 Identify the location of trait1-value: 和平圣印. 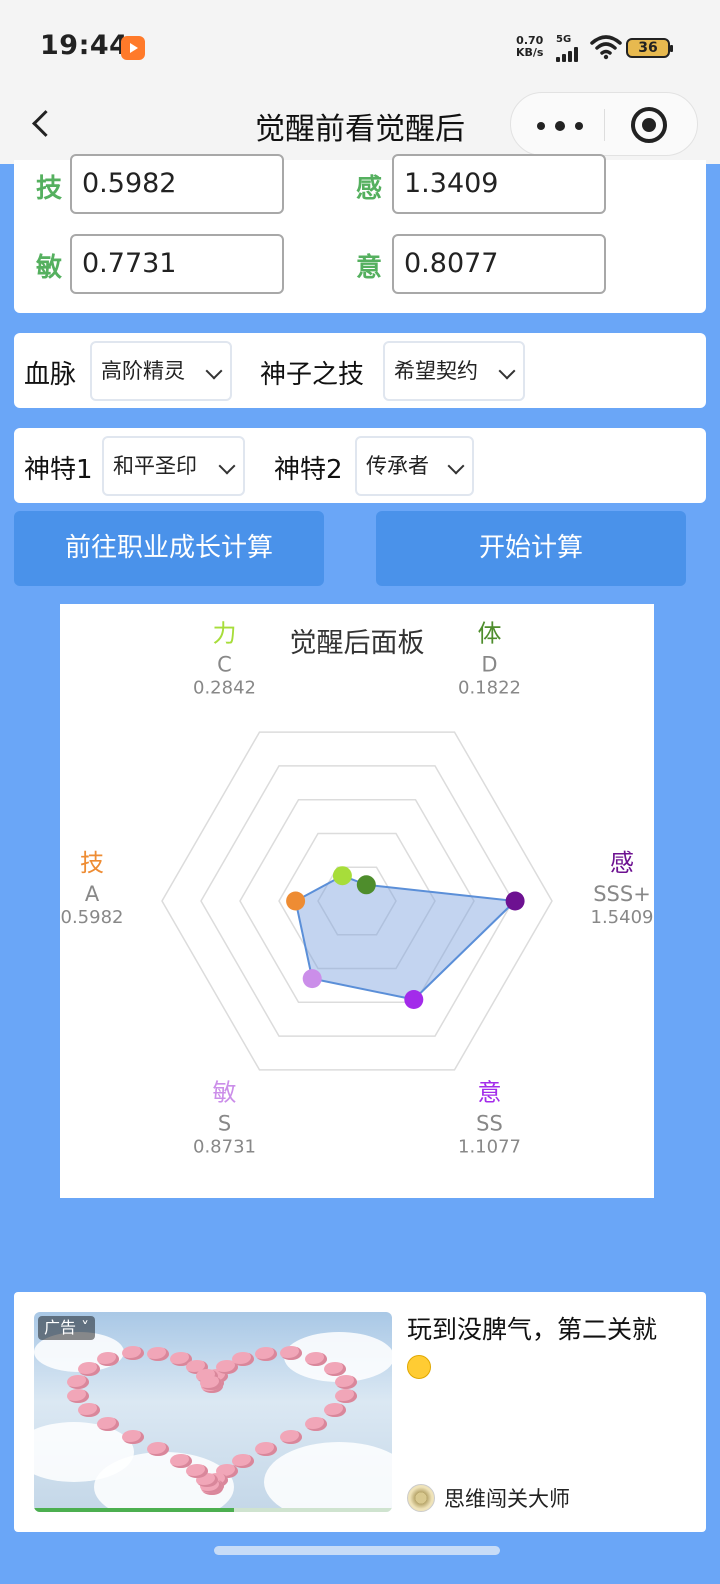
(155, 466).